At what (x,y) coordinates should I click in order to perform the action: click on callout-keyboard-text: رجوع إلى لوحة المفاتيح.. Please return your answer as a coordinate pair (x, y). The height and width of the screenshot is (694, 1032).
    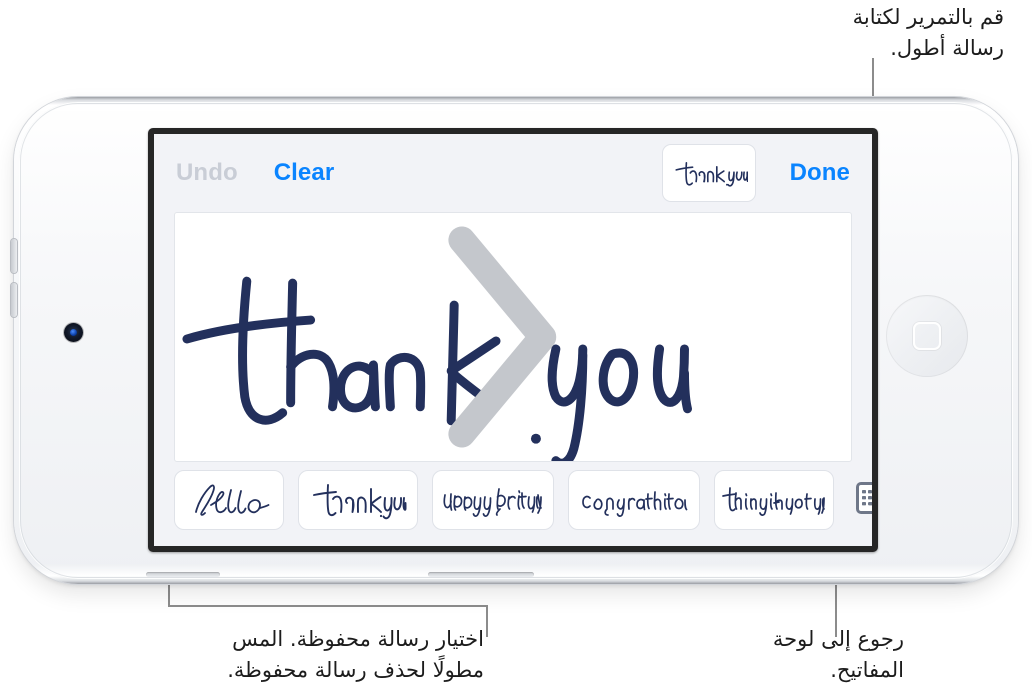
    Looking at the image, I should click on (838, 654).